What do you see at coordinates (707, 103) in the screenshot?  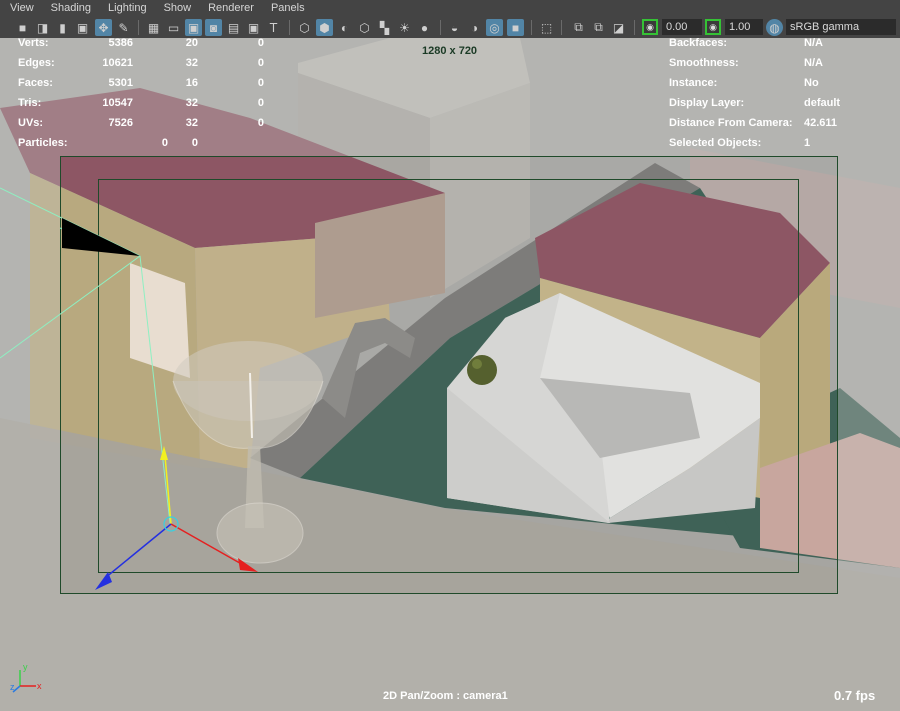 I see `hud-display-layer-label: Display Layer:` at bounding box center [707, 103].